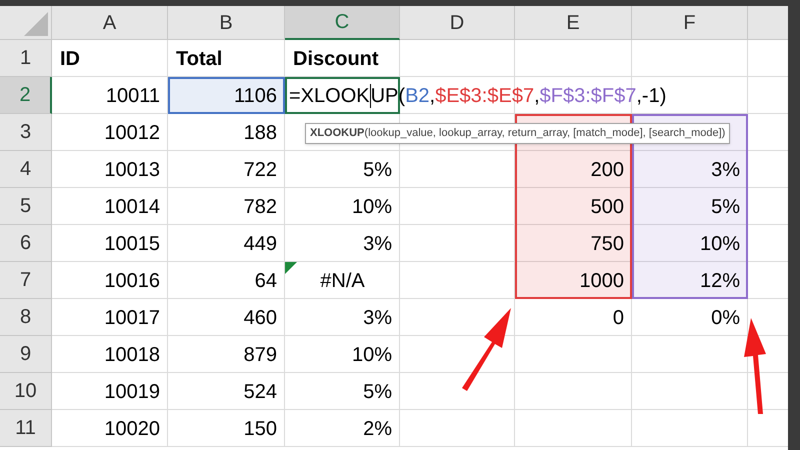  I want to click on cell-value: 500, so click(607, 207).